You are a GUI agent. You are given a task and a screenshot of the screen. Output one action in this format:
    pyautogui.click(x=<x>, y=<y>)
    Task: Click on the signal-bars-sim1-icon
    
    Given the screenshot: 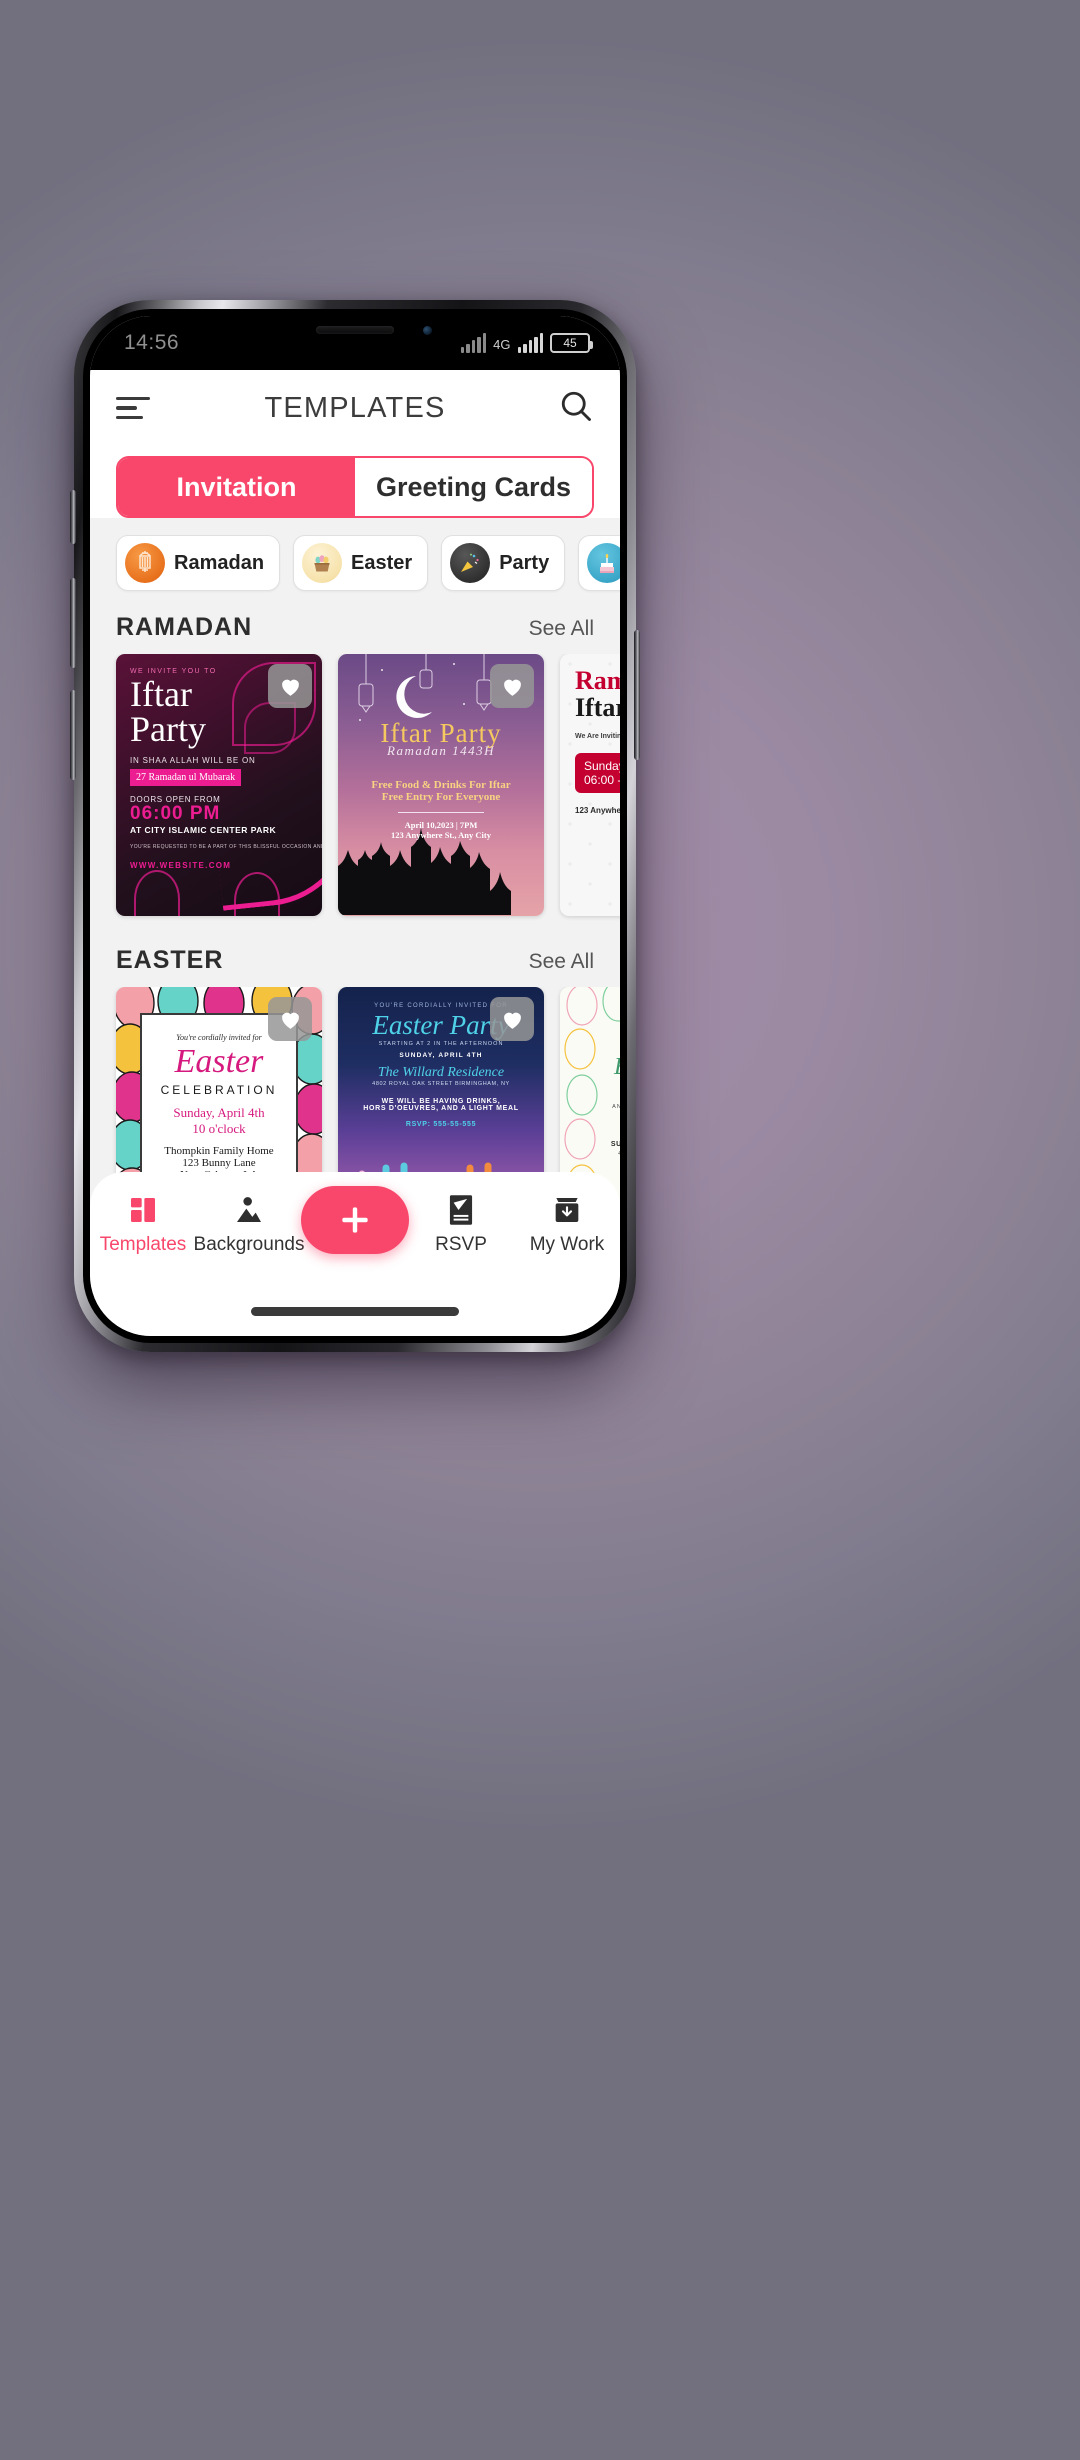 What is the action you would take?
    pyautogui.click(x=473, y=343)
    